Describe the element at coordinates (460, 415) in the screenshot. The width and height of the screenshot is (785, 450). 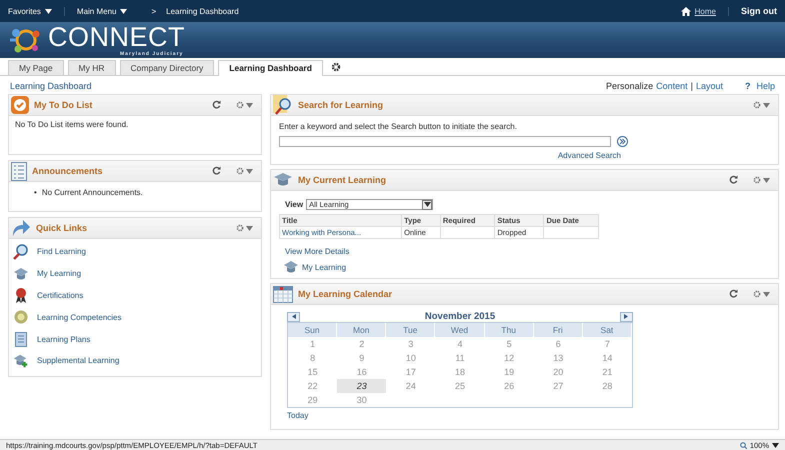
I see `today-link: Today` at that location.